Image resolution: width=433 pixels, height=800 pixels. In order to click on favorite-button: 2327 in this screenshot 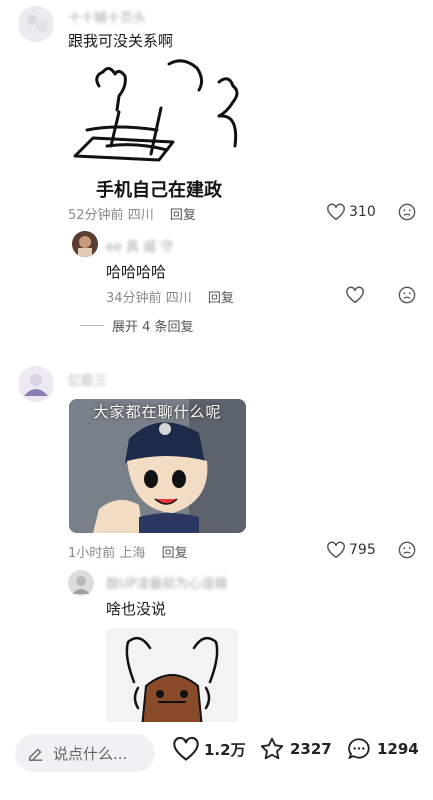, I will do `click(295, 749)`.